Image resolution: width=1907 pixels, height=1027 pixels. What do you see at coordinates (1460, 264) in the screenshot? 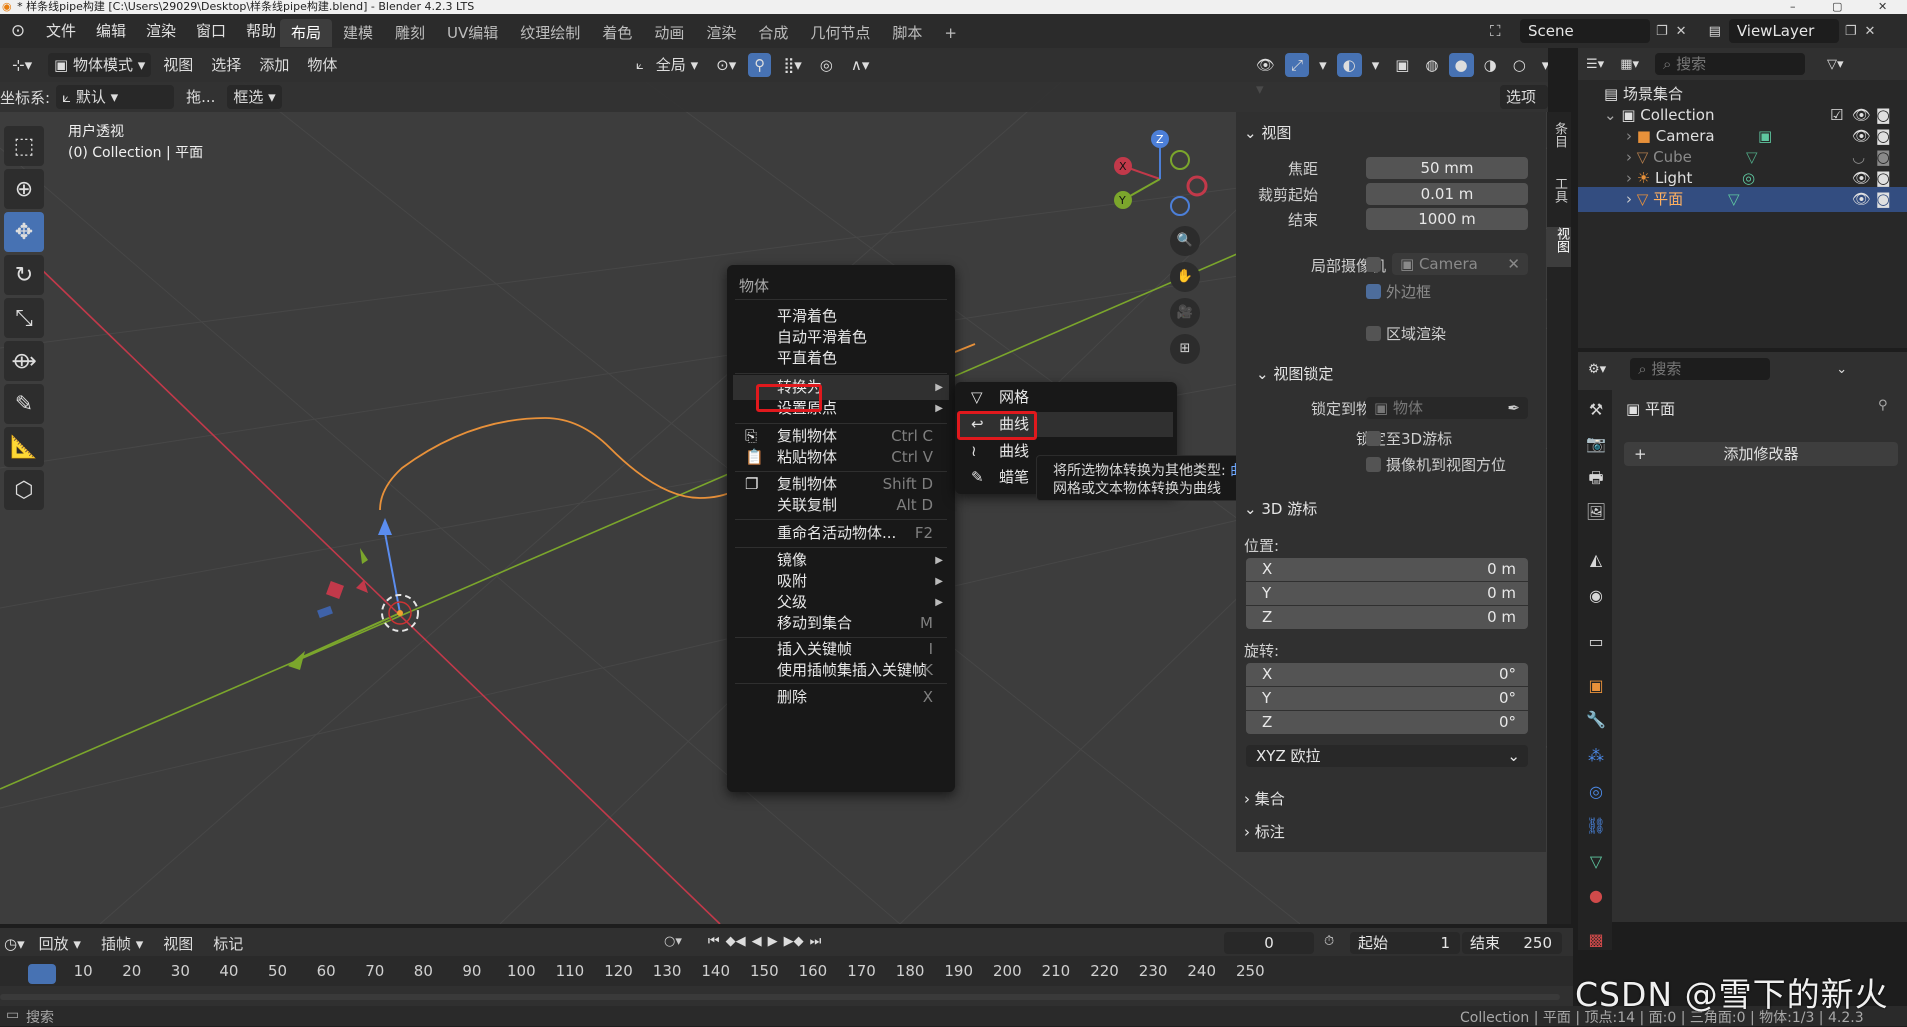
I see `camera-field: ▣ Camera ✕` at bounding box center [1460, 264].